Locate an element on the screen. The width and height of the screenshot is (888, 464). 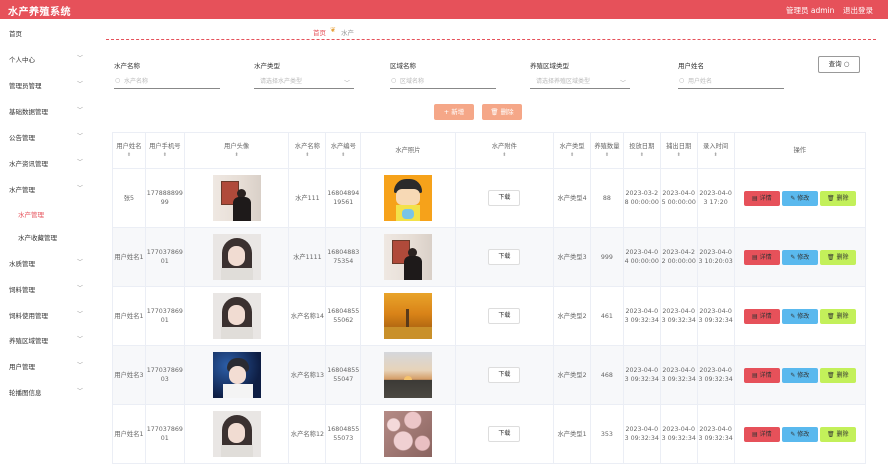
column-header: 录入时间 ⬍ is located at coordinates (715, 150).